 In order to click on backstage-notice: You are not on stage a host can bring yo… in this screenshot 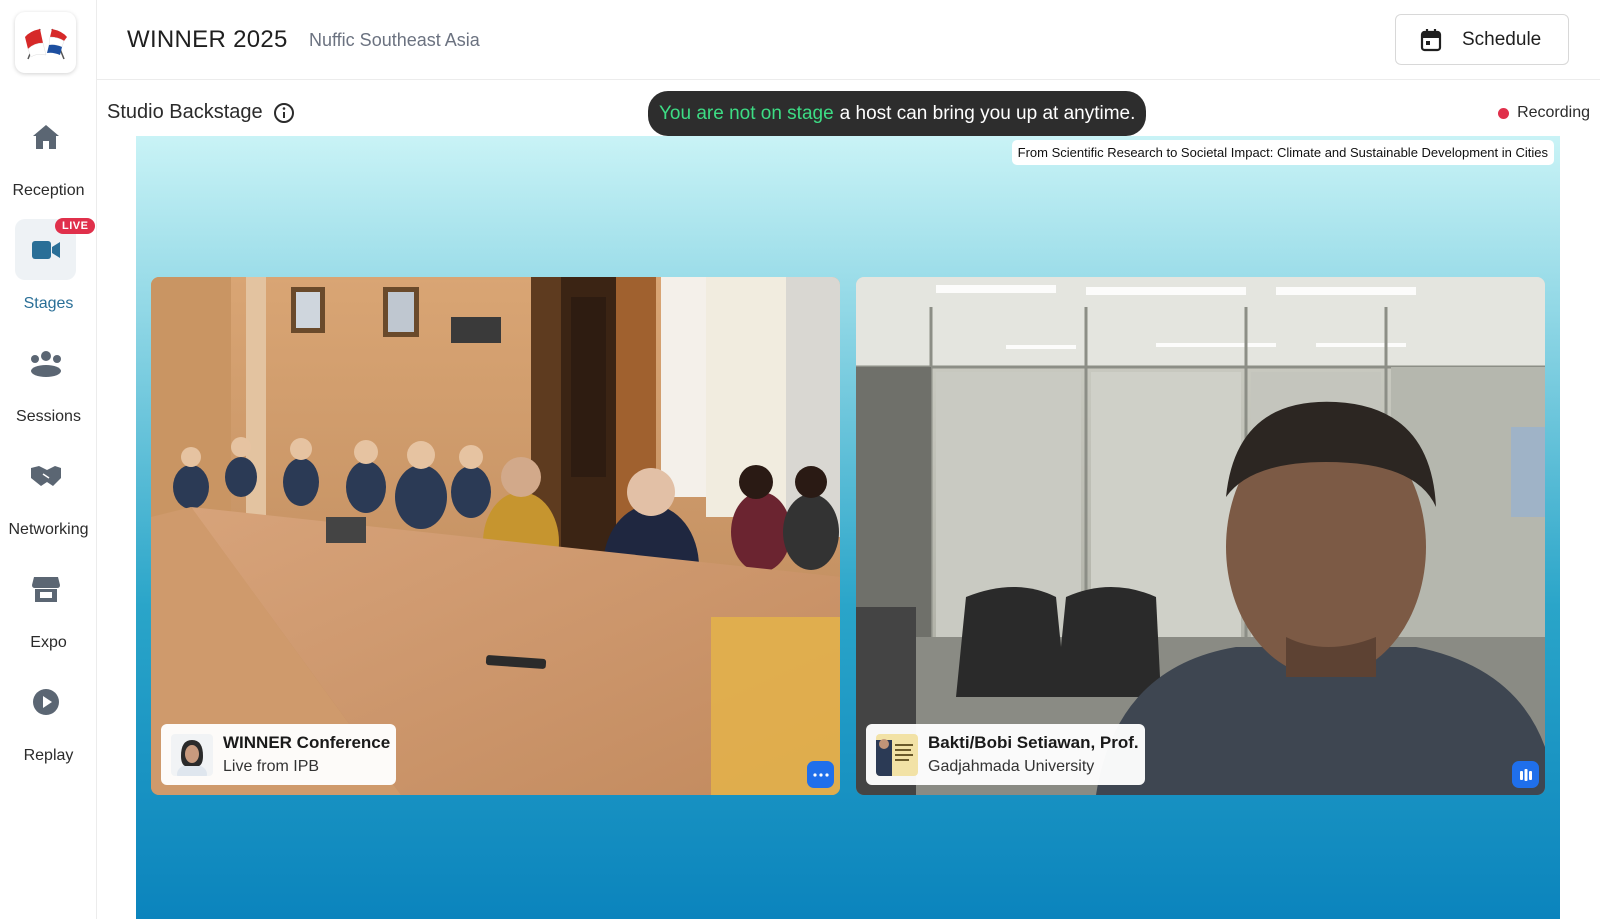, I will do `click(897, 113)`.